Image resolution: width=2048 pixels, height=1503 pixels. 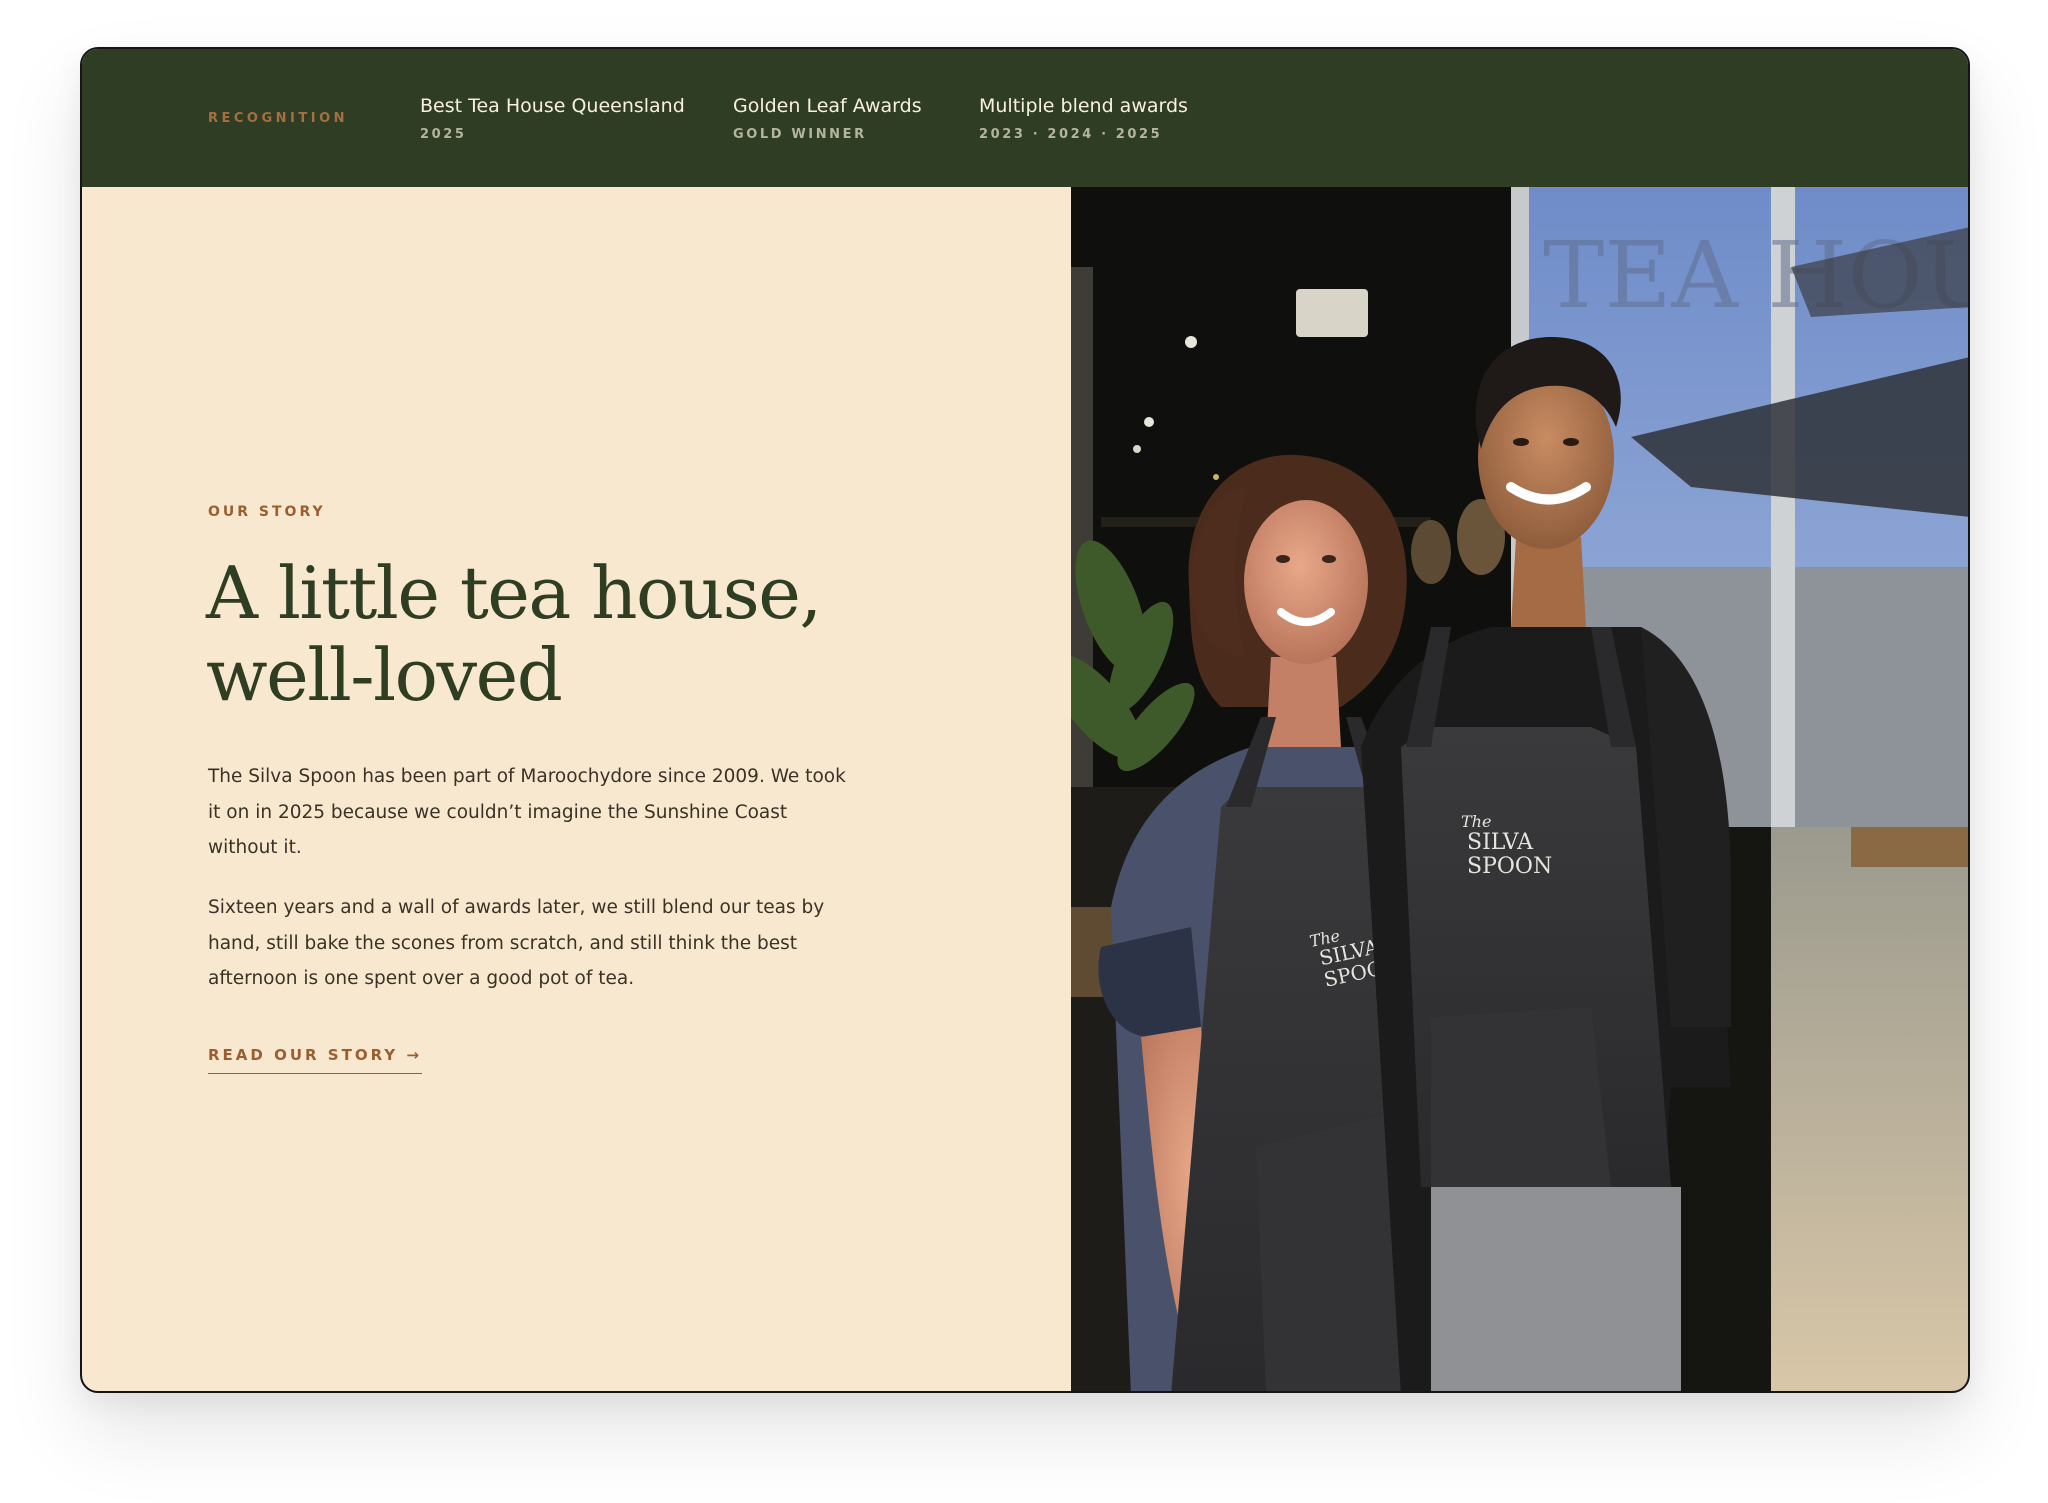 I want to click on page-title: A little tea house, well-loved, so click(x=556, y=634).